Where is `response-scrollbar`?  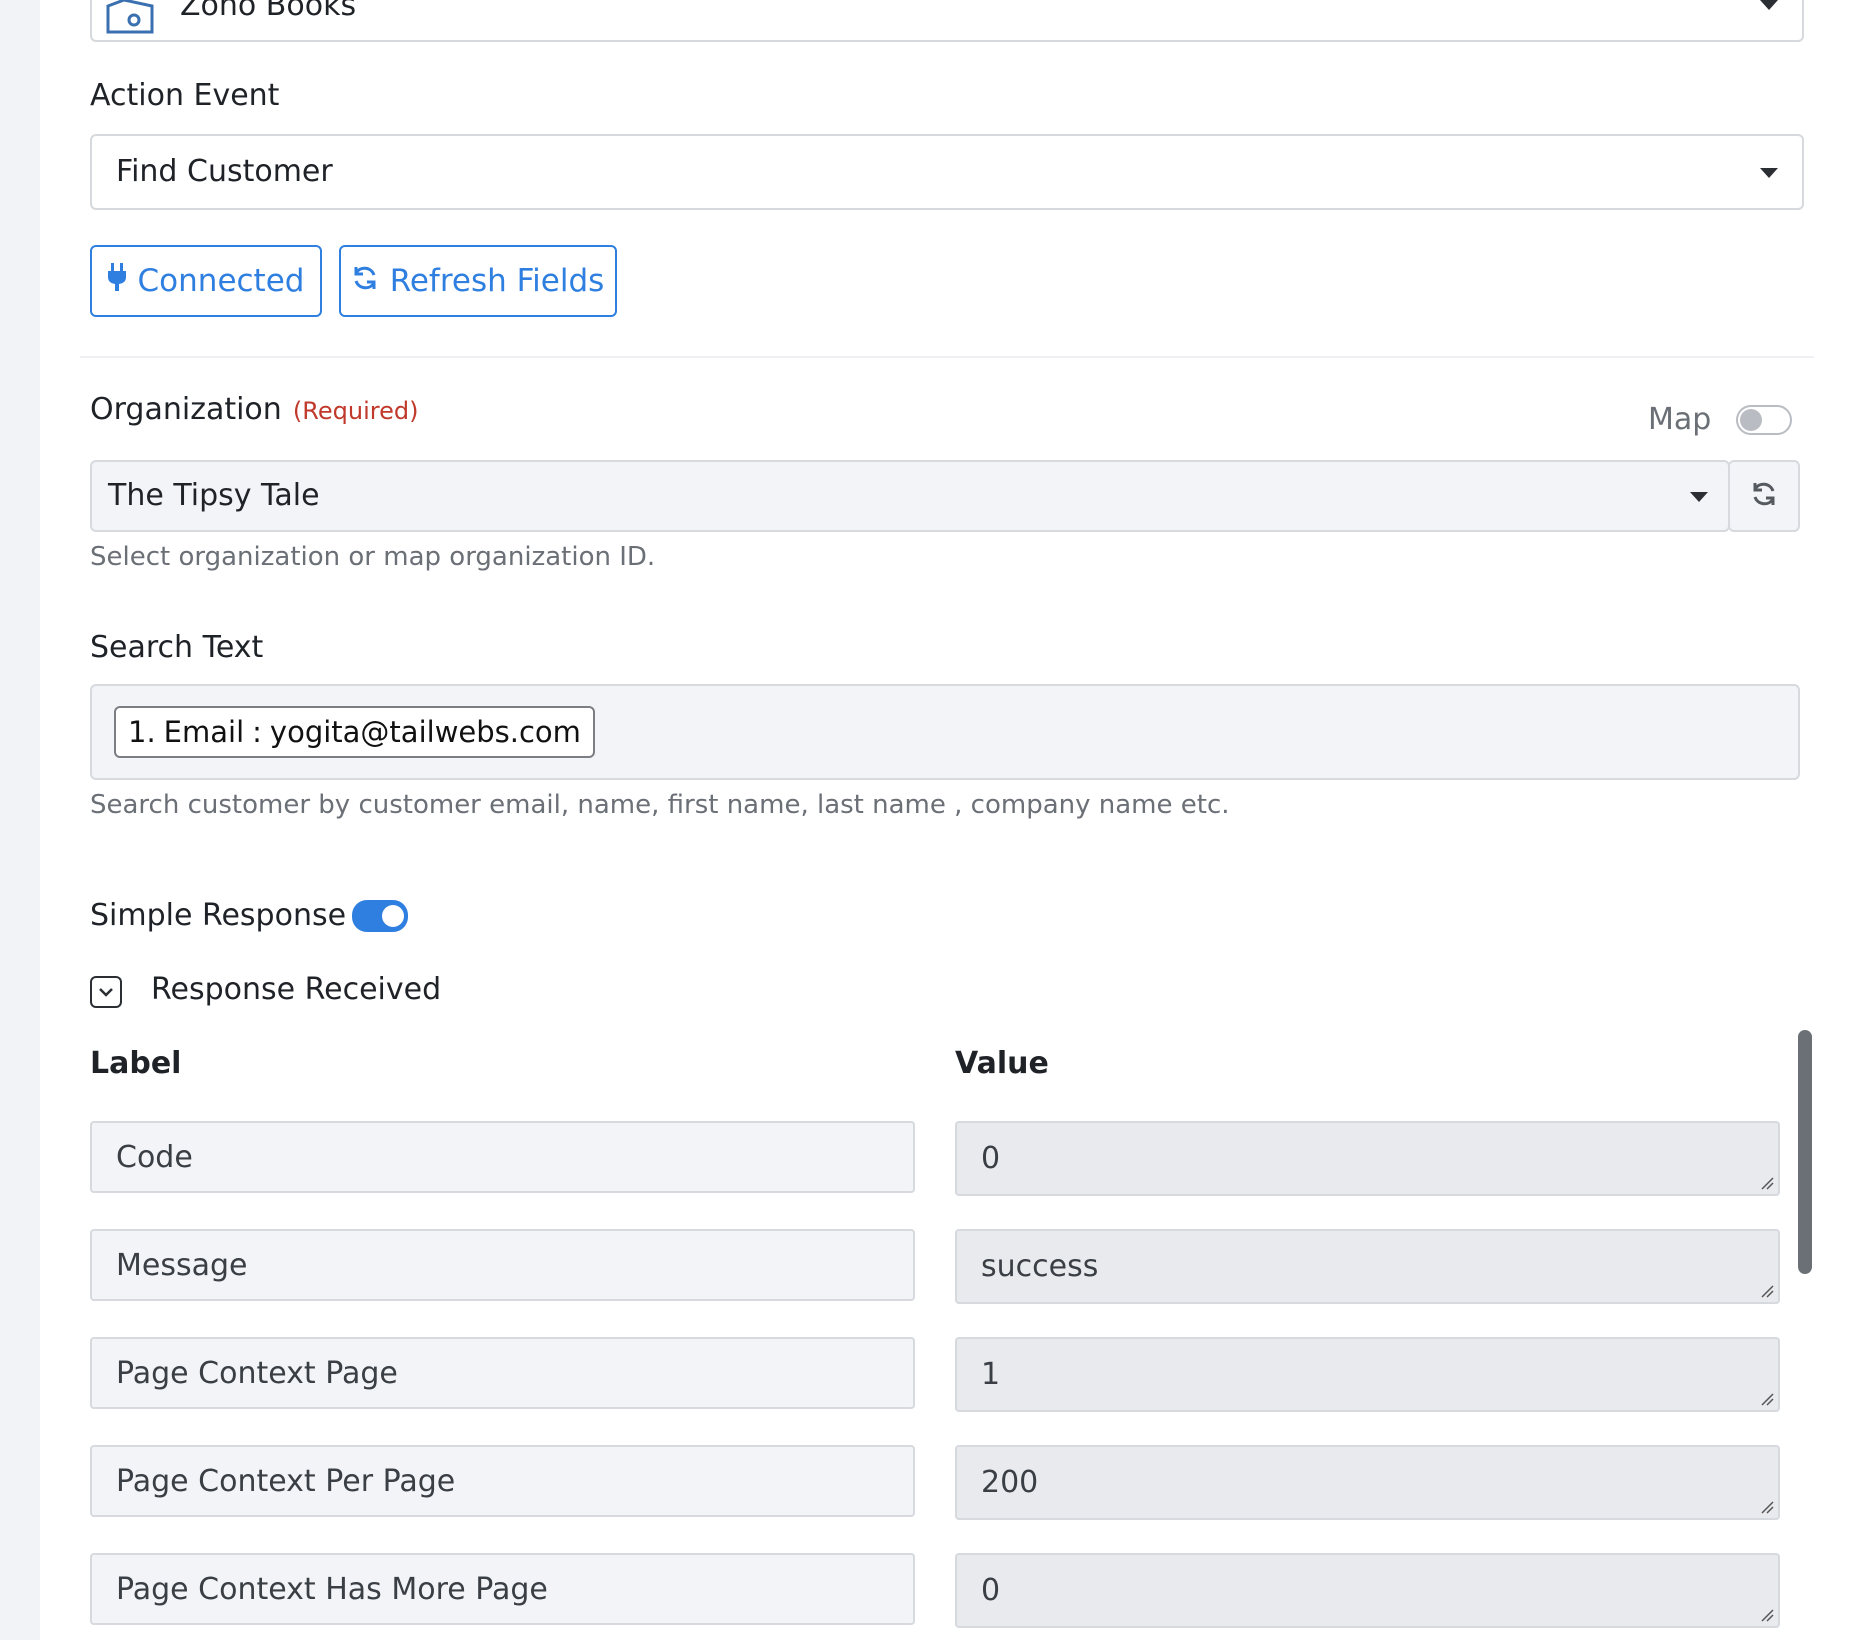
response-scrollbar is located at coordinates (1805, 1152).